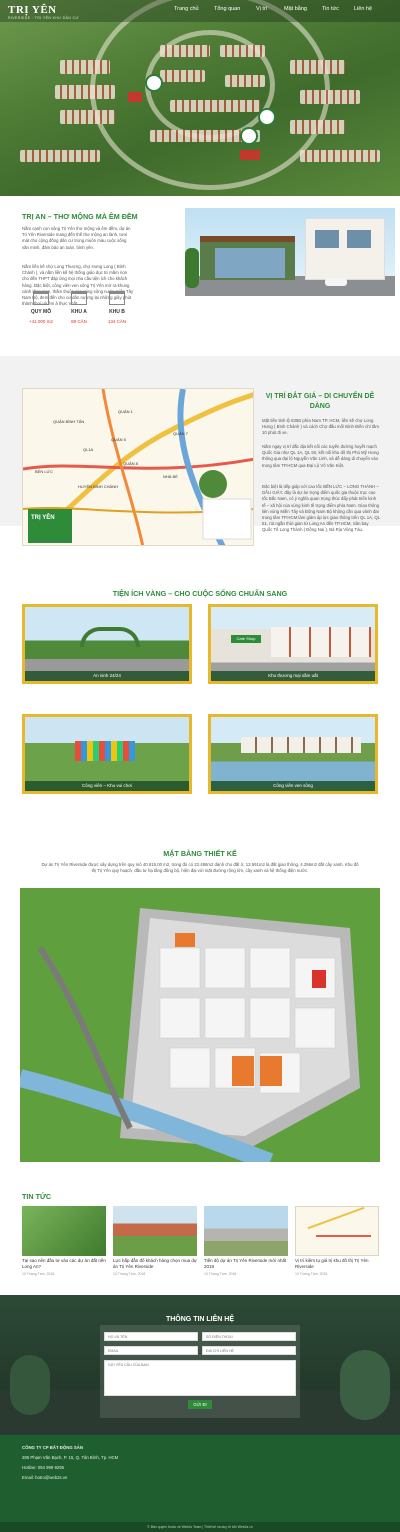  I want to click on amenity-tile-commercial: Cafe Shop Khu thương mại sầm uất, so click(293, 644).